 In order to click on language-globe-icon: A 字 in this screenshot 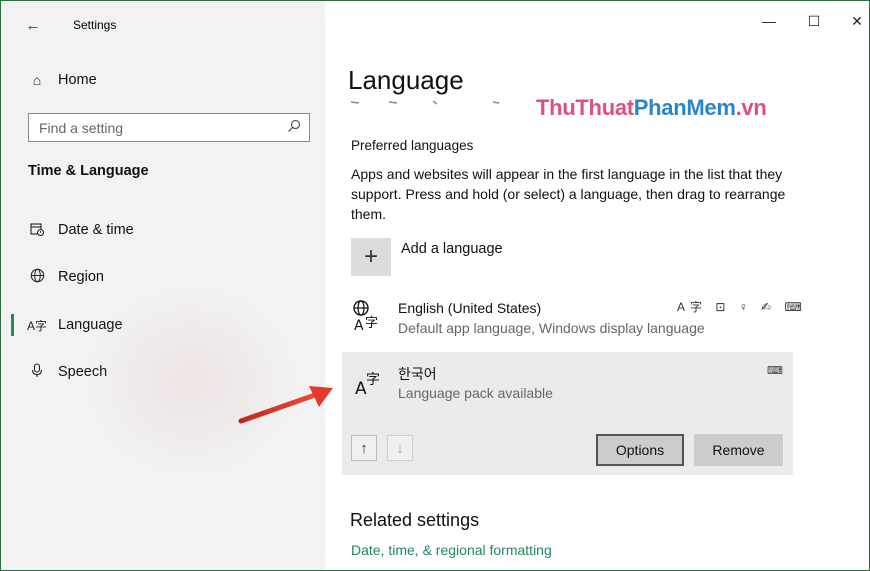, I will do `click(369, 316)`.